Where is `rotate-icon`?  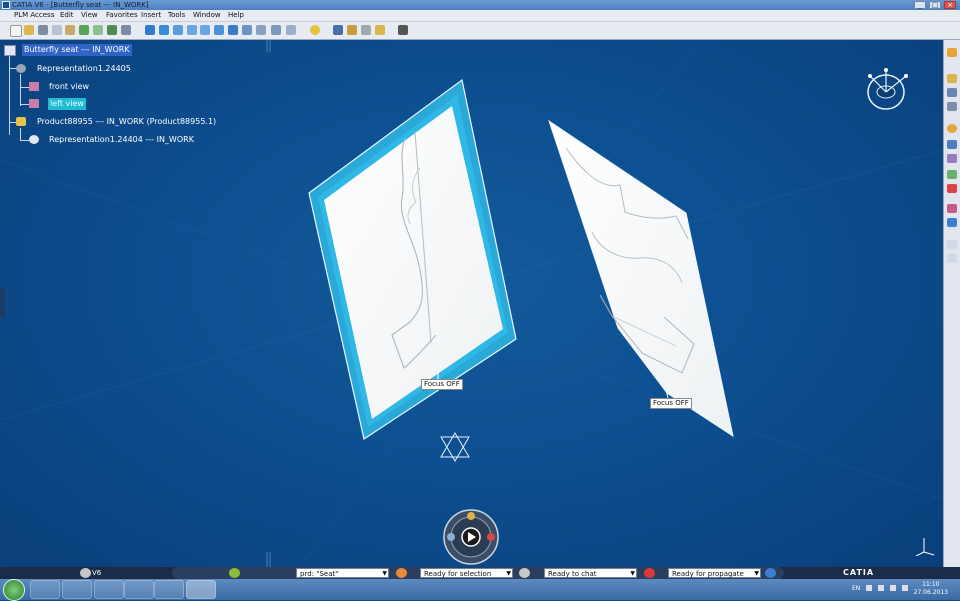
rotate-icon is located at coordinates (178, 30).